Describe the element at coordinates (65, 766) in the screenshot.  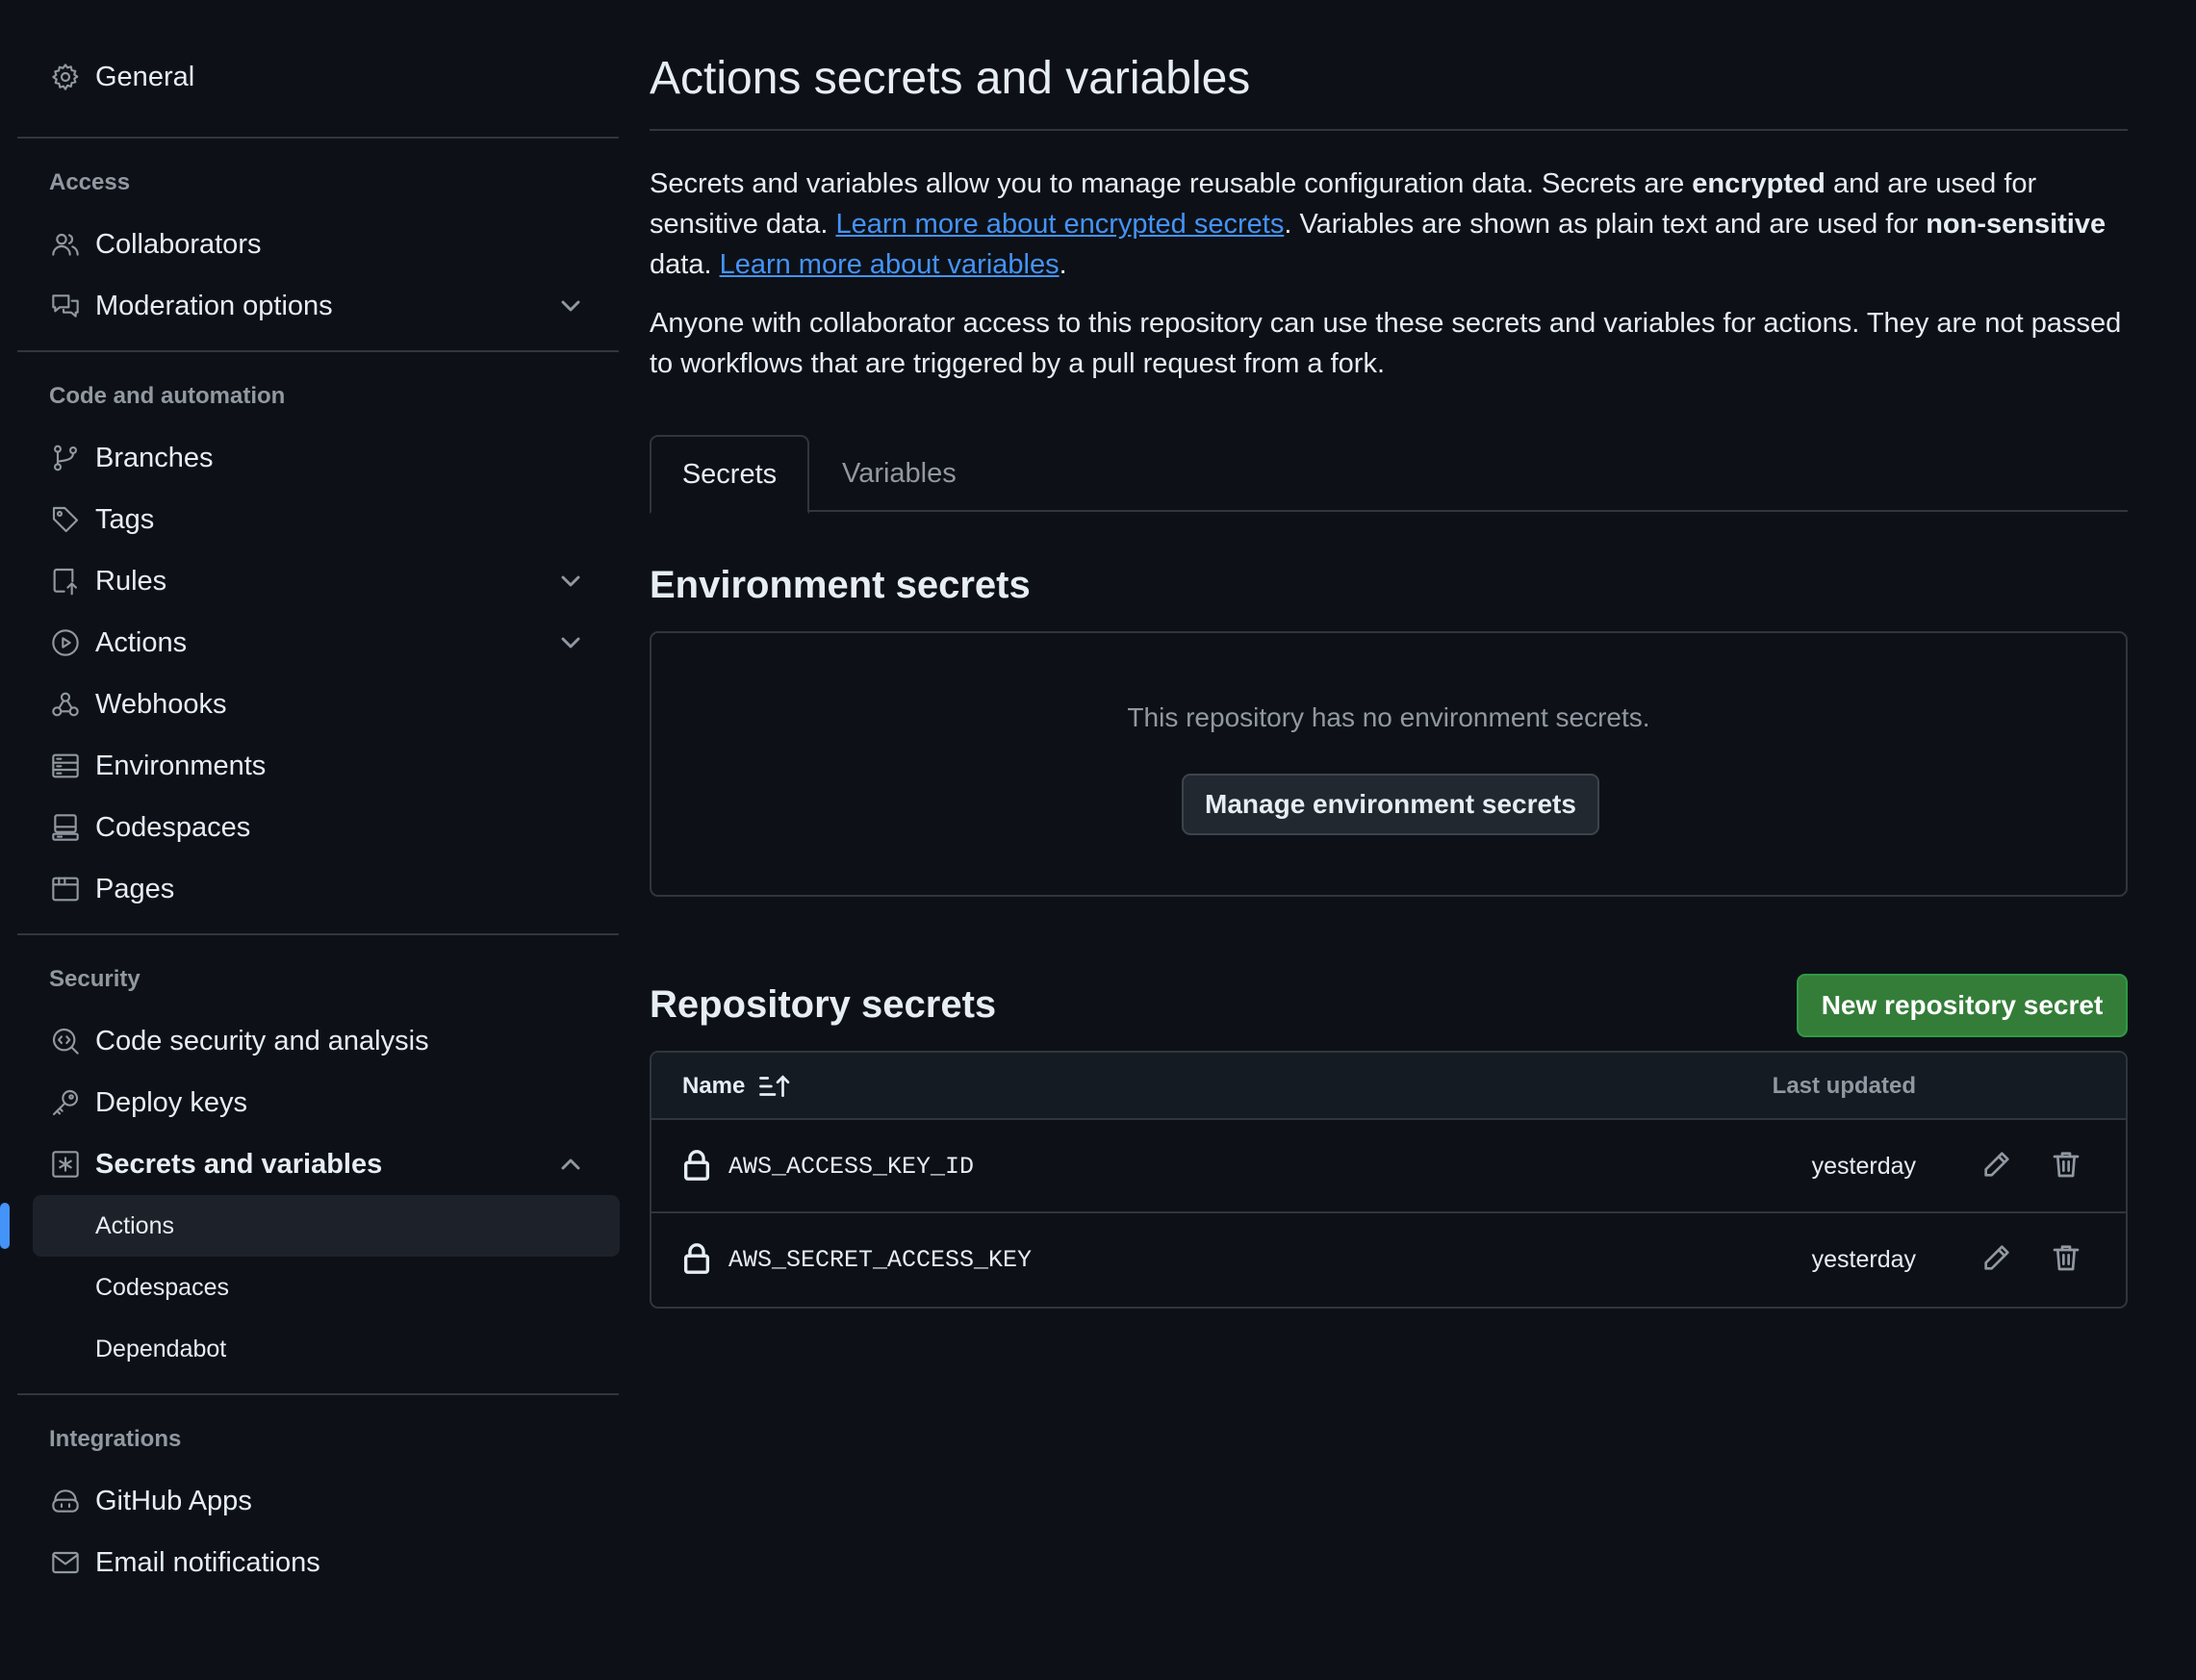
I see `server-icon` at that location.